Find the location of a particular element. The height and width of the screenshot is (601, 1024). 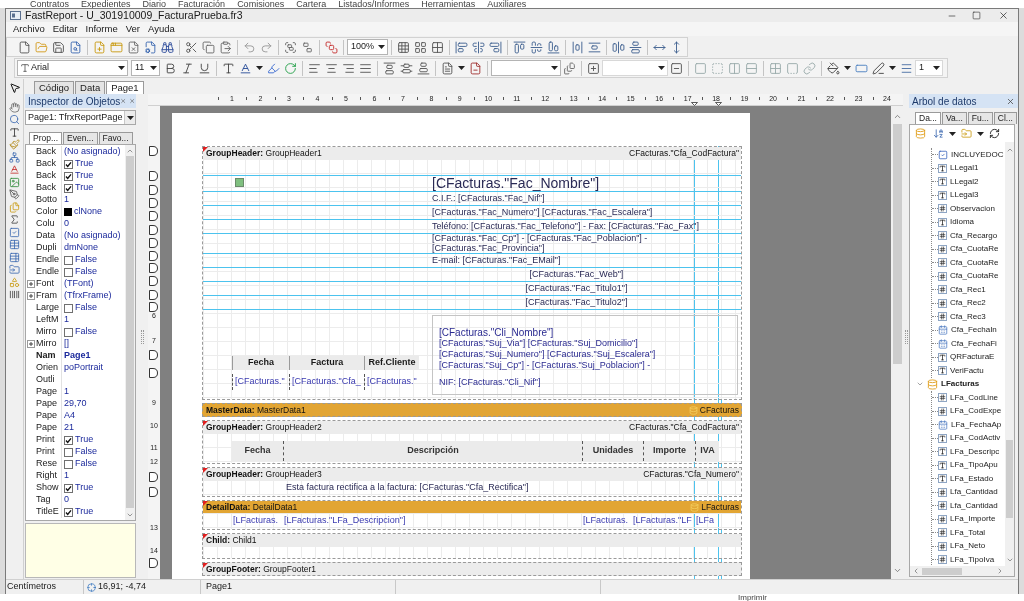

file-icon is located at coordinates (24, 47).